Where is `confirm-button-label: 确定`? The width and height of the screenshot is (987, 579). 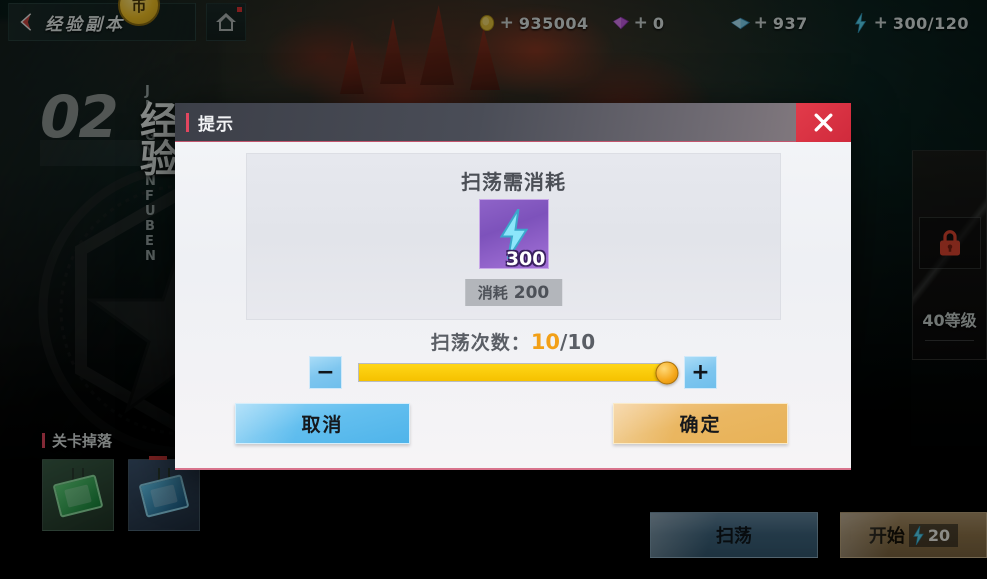 confirm-button-label: 确定 is located at coordinates (700, 425).